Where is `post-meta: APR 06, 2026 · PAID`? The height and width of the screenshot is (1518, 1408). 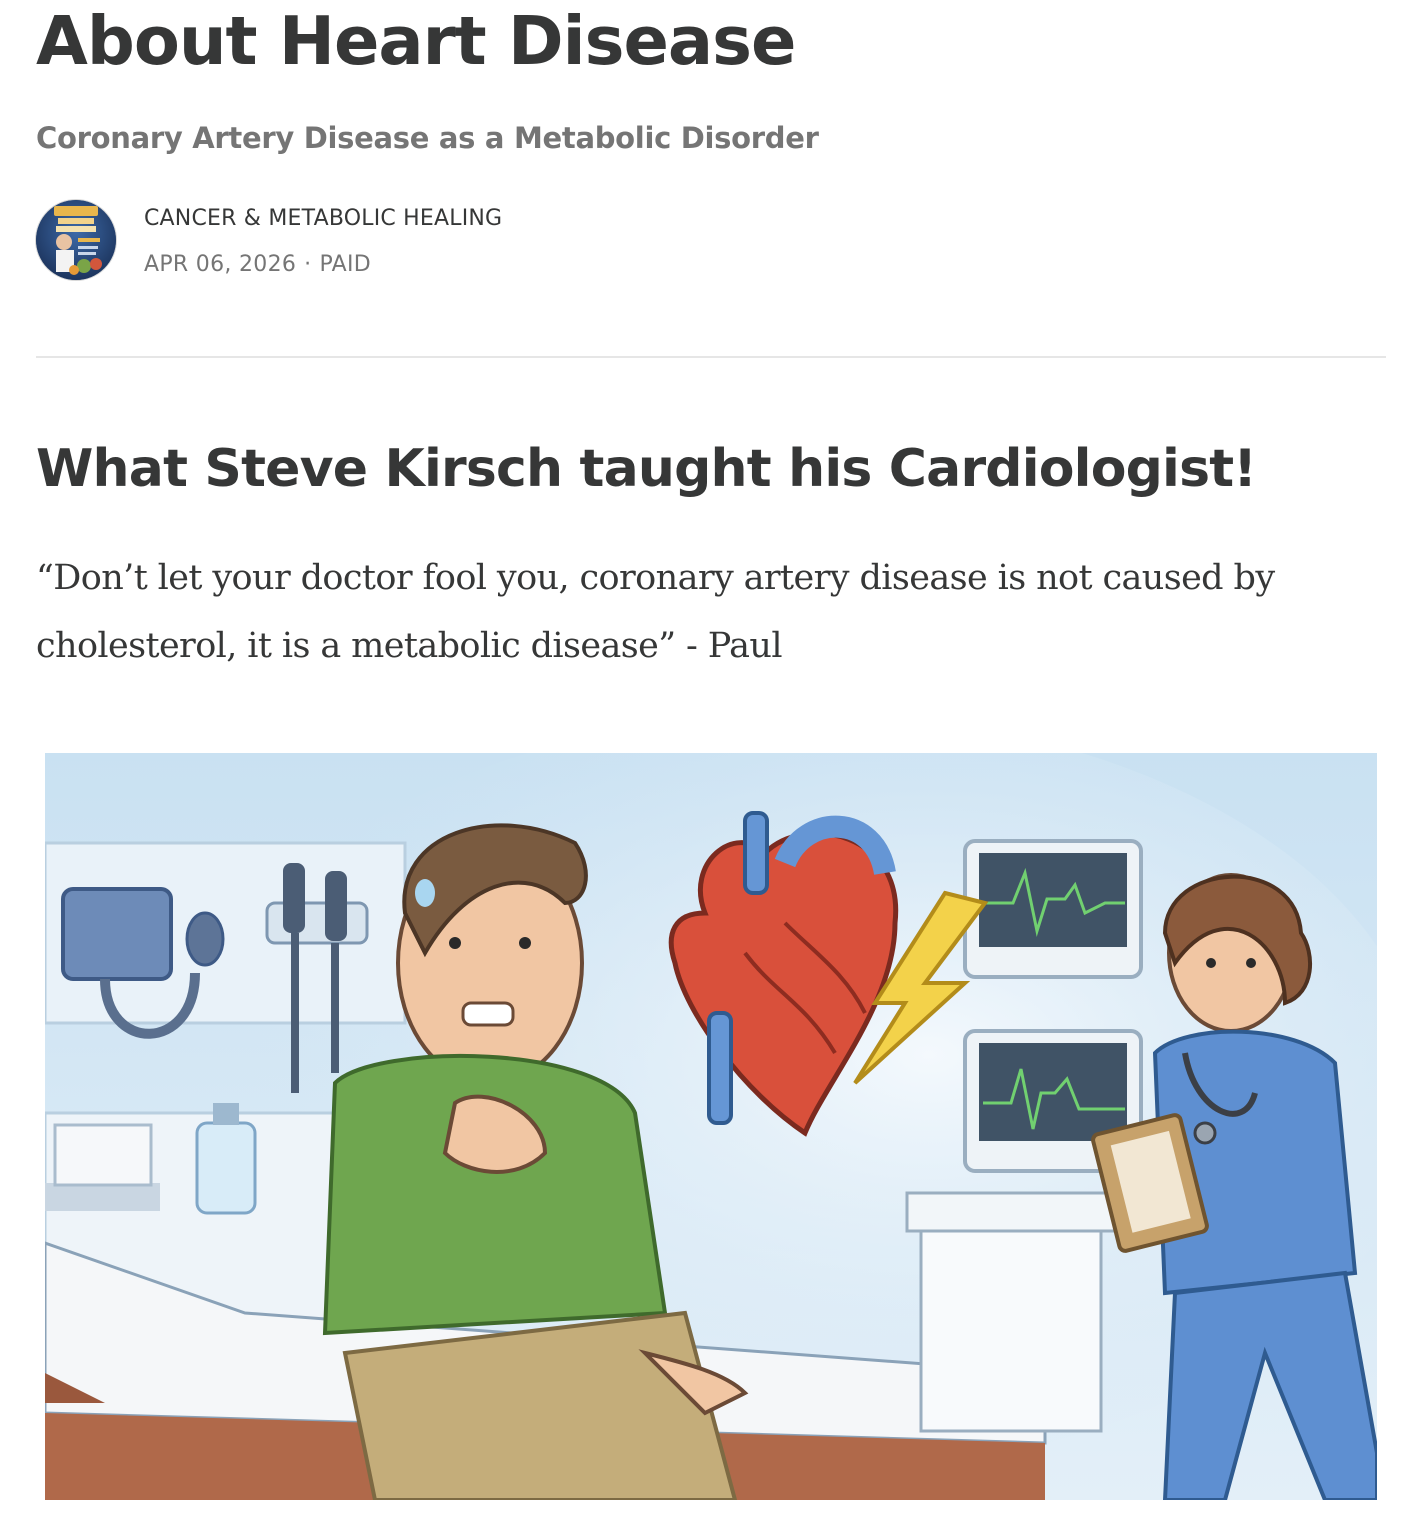 post-meta: APR 06, 2026 · PAID is located at coordinates (257, 265).